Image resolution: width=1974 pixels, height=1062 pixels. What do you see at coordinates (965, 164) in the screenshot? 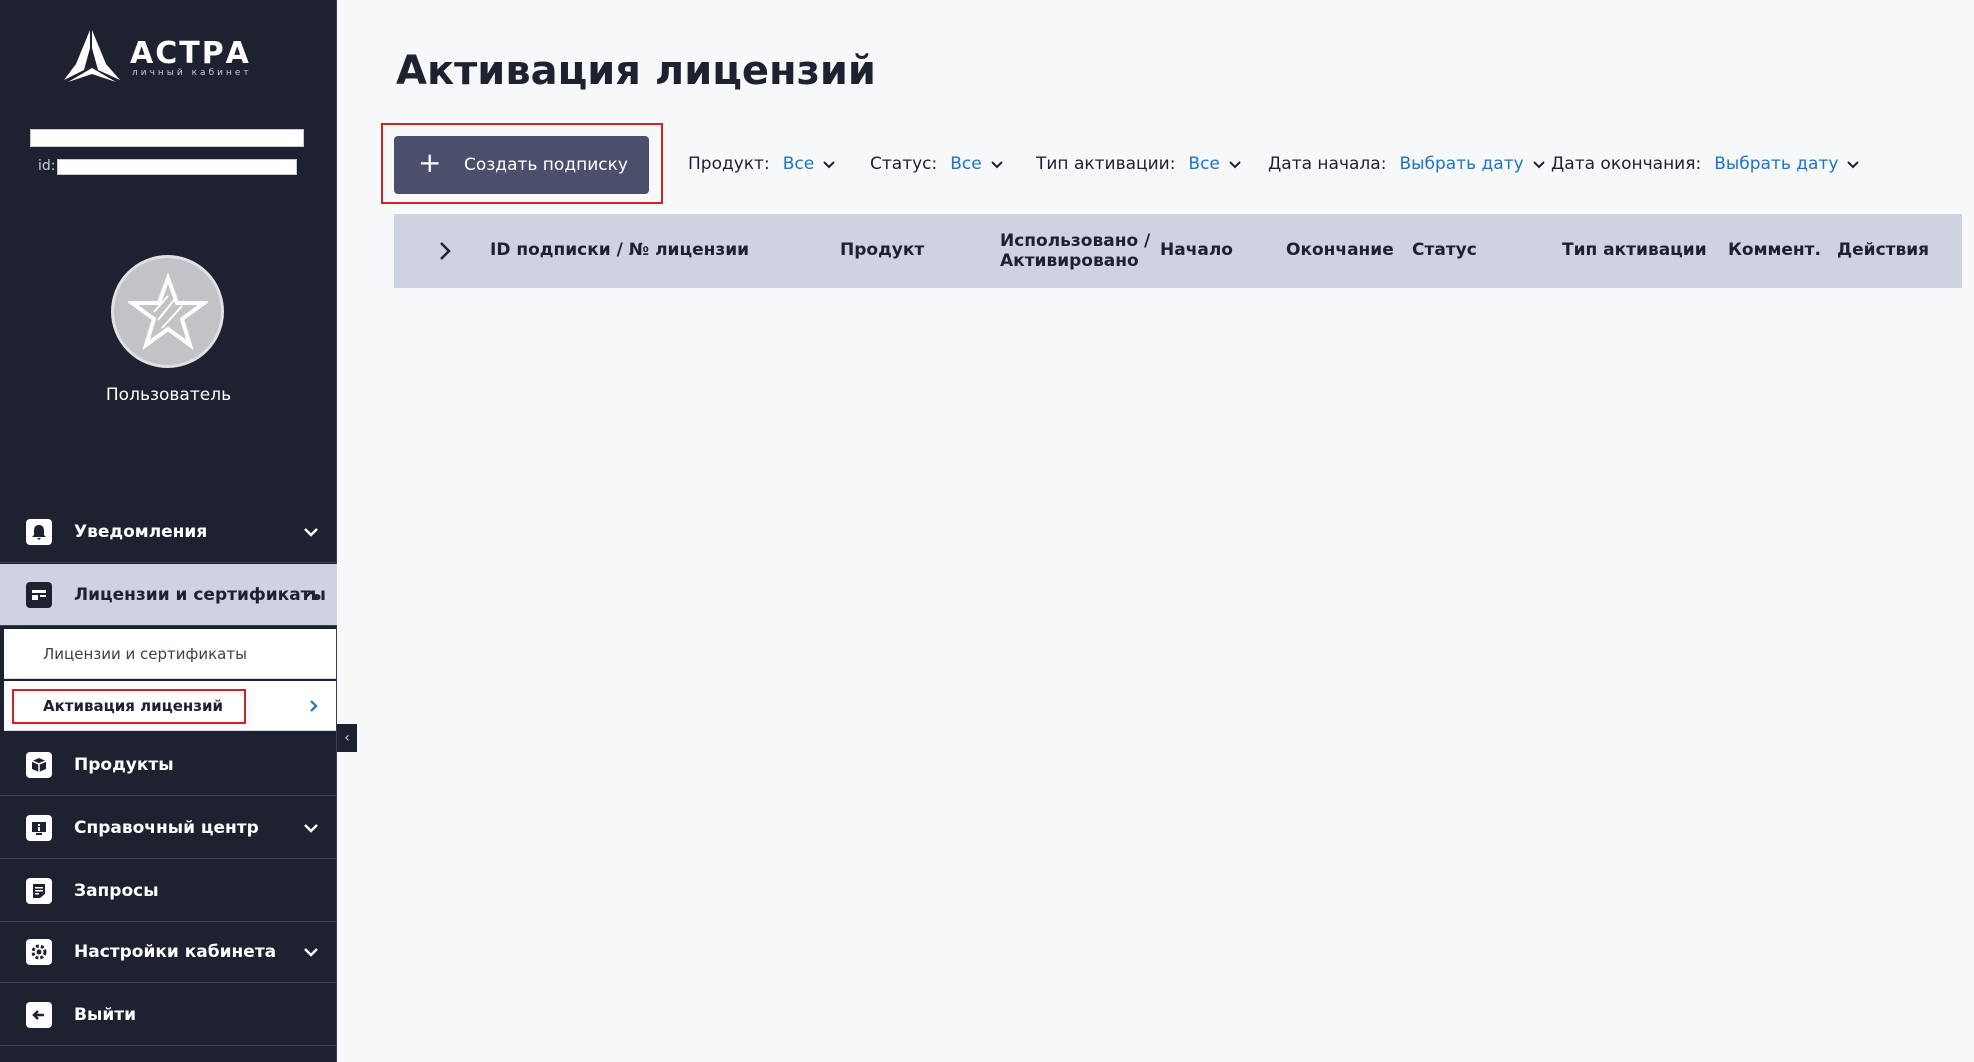
I see `filter-status-value: Все` at bounding box center [965, 164].